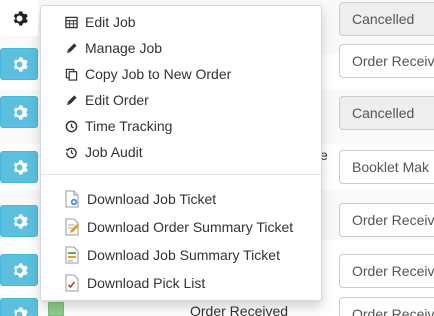  I want to click on menu-item-manage-job: Manage Job, so click(181, 48).